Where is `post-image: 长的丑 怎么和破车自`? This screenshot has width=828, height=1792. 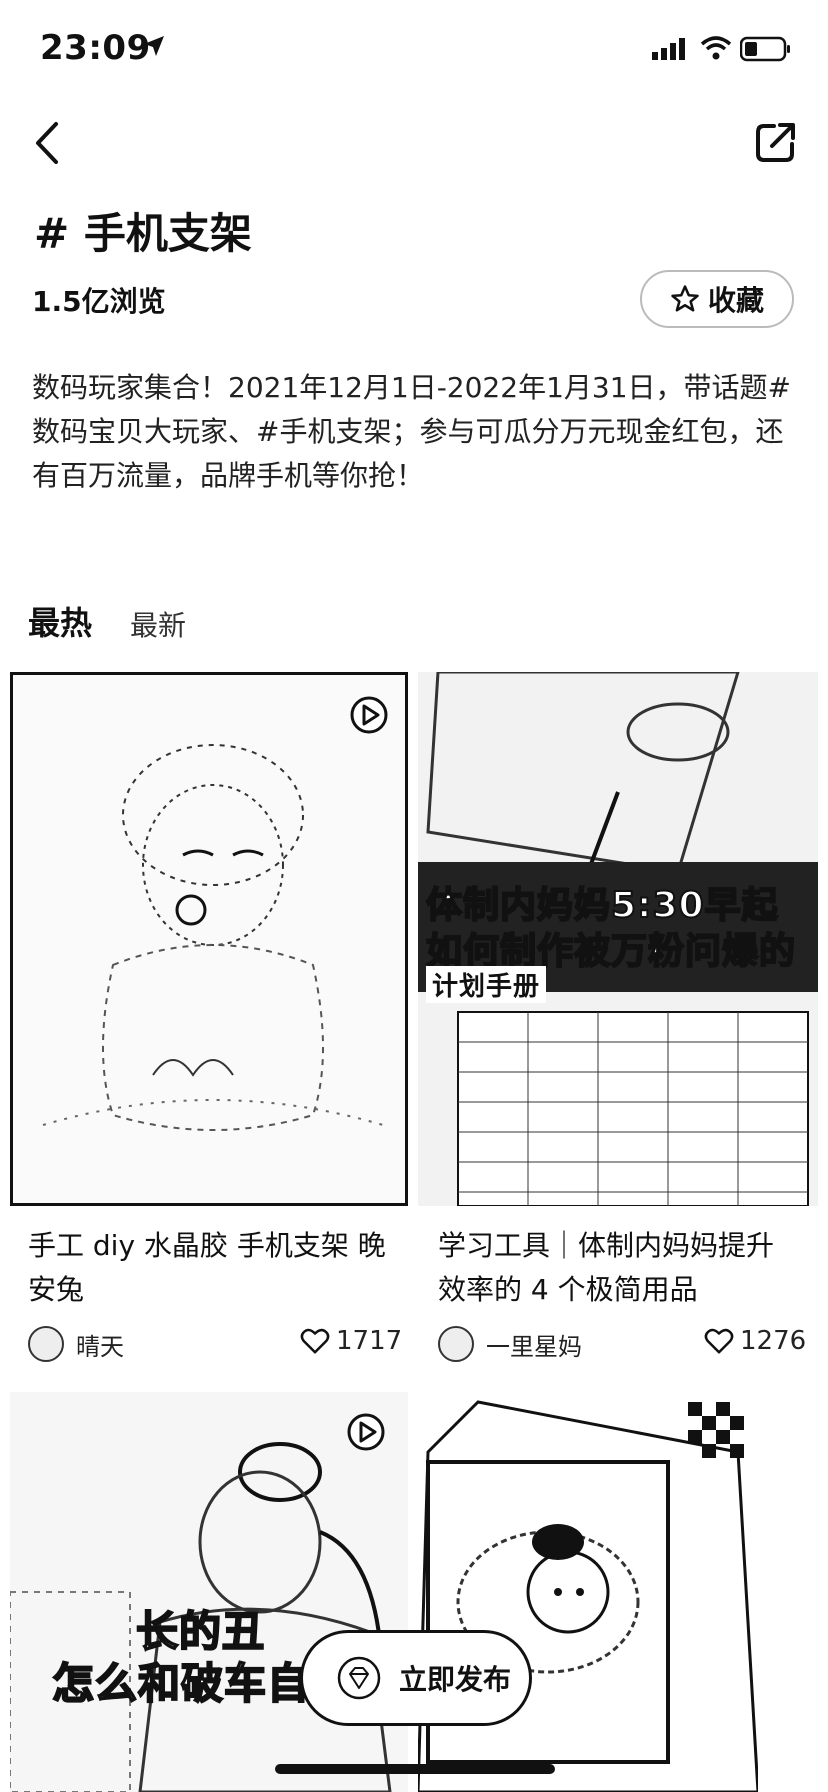 post-image: 长的丑 怎么和破车自 is located at coordinates (209, 1592).